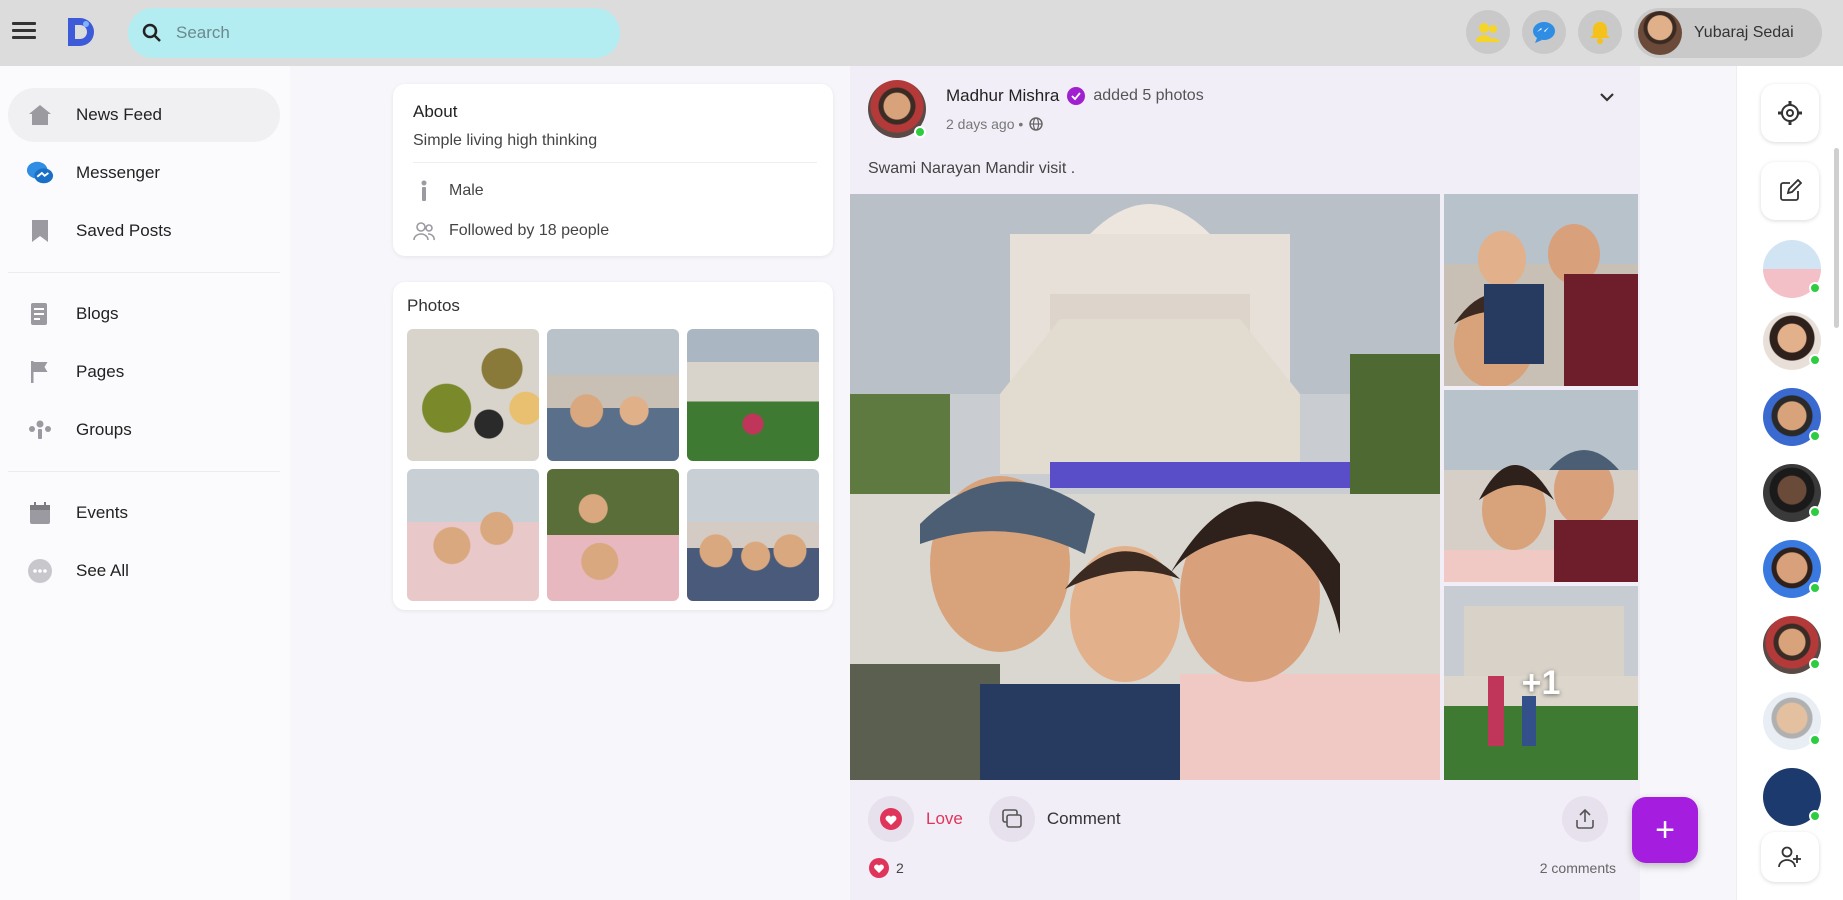 This screenshot has height=900, width=1843. What do you see at coordinates (39, 372) in the screenshot?
I see `flag-icon` at bounding box center [39, 372].